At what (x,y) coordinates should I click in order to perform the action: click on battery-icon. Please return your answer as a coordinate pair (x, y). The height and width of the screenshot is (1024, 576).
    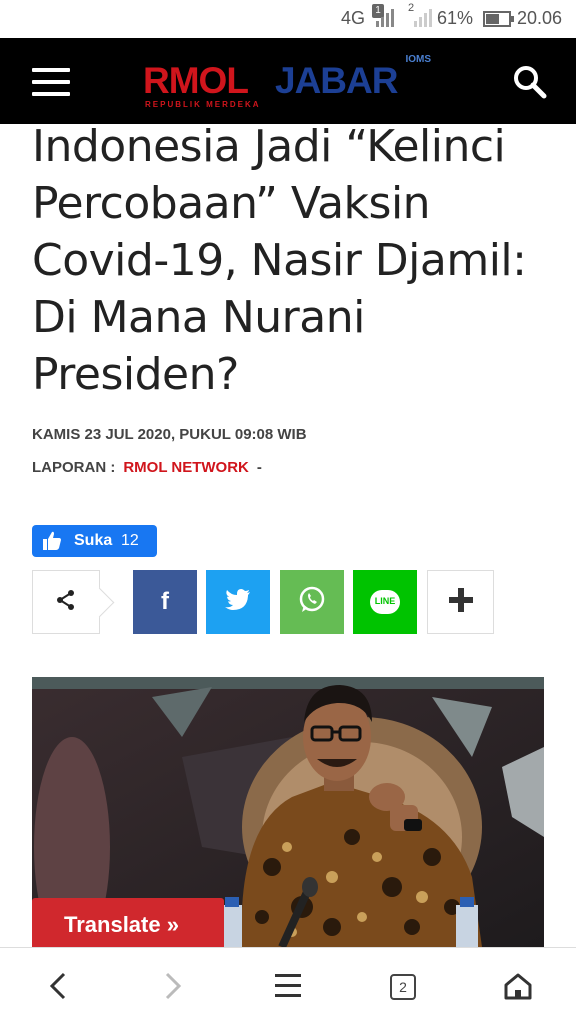
    Looking at the image, I should click on (498, 19).